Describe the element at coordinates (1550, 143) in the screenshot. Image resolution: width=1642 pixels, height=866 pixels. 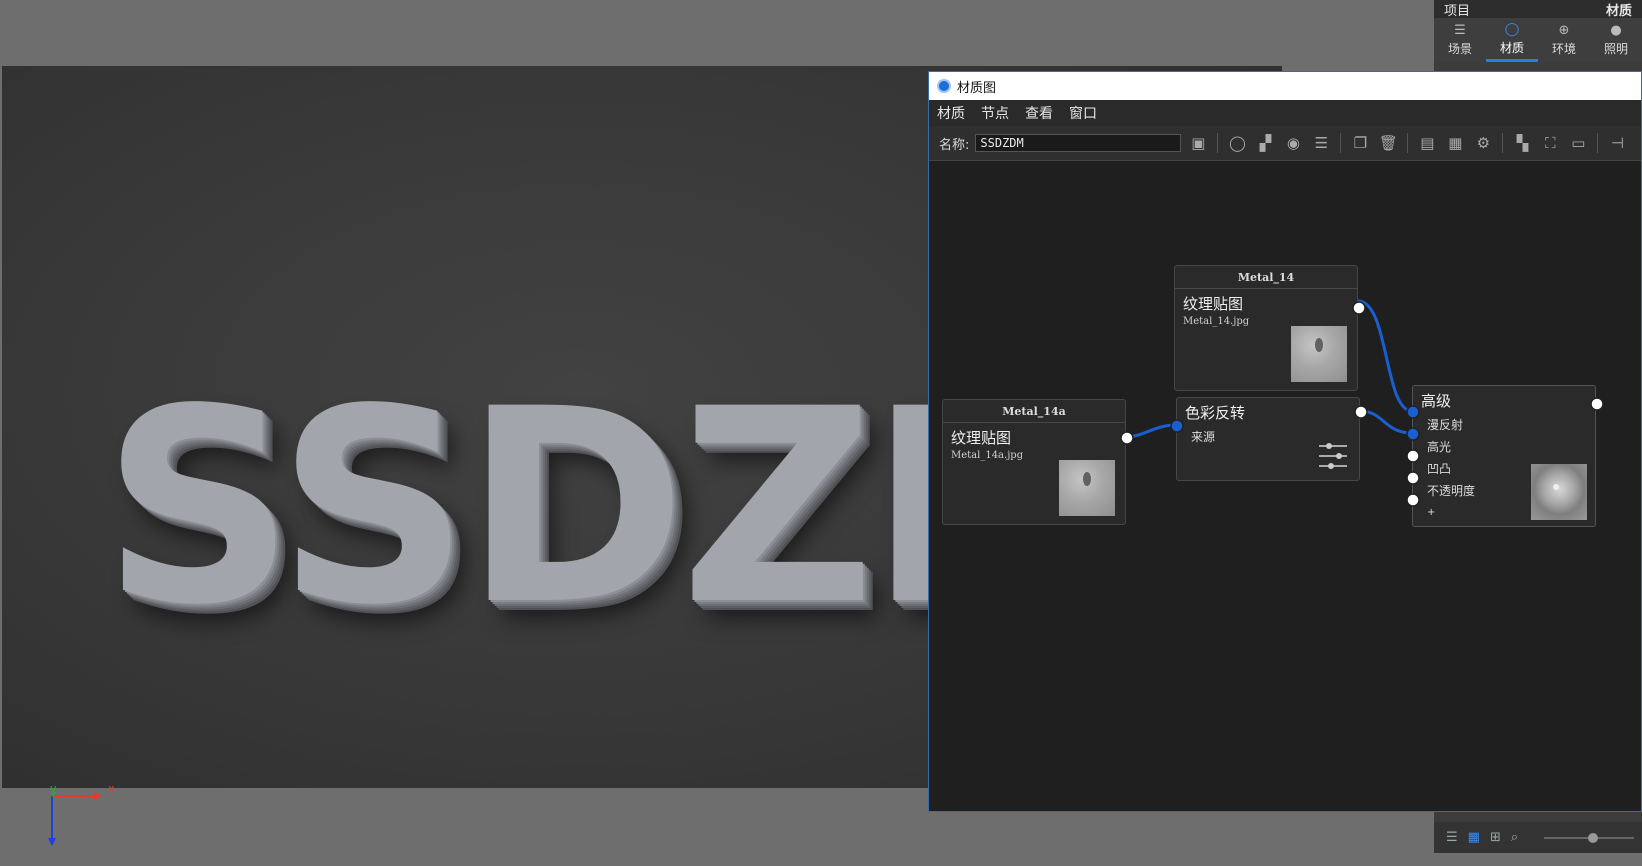
I see `fit-view-icon: ⛶` at that location.